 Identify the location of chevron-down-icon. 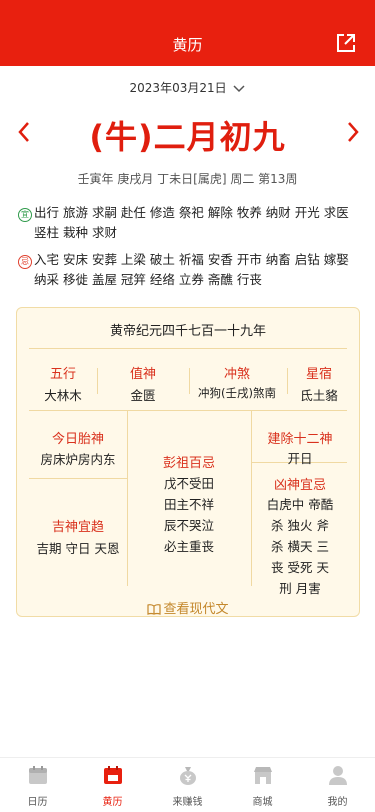
(239, 88).